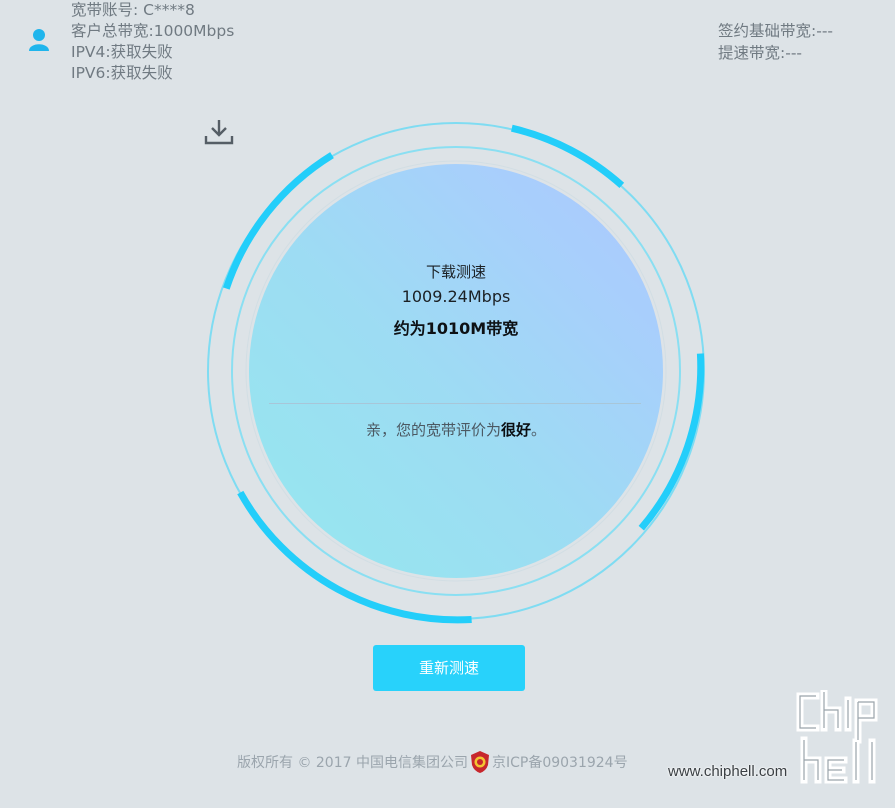  What do you see at coordinates (837, 737) in the screenshot?
I see `chiphell-logo` at bounding box center [837, 737].